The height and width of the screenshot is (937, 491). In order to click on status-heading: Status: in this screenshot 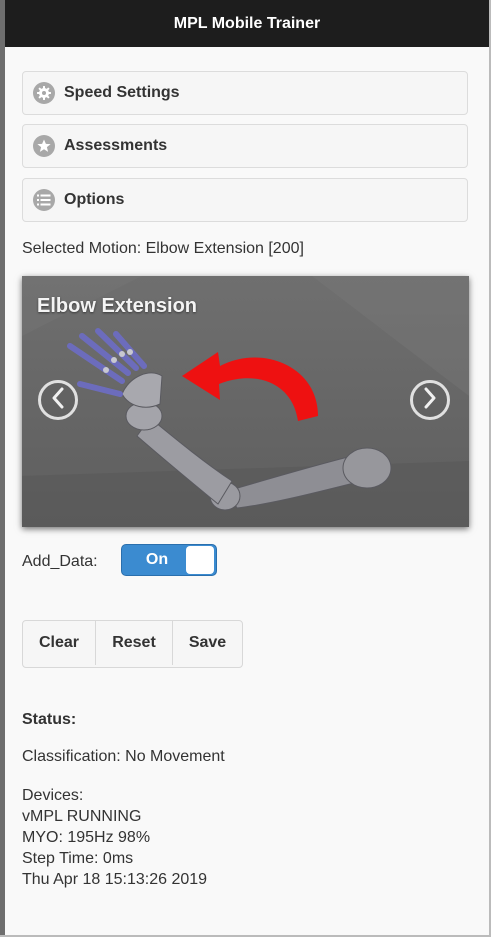, I will do `click(49, 719)`.